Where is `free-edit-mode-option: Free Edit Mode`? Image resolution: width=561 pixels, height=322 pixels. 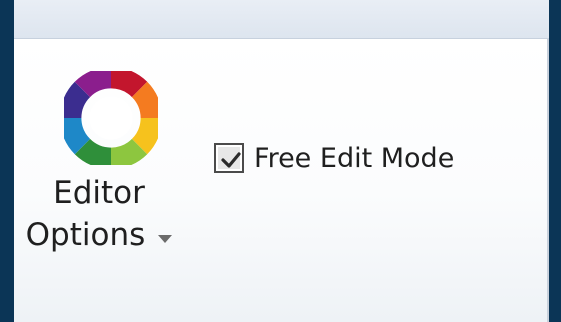
free-edit-mode-option: Free Edit Mode is located at coordinates (334, 158).